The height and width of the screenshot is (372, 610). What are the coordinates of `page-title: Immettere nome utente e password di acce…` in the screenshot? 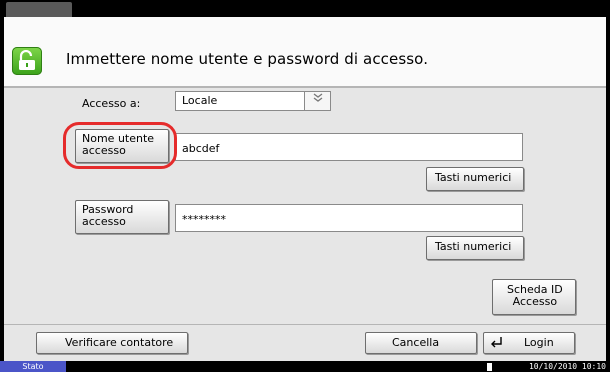 It's located at (247, 59).